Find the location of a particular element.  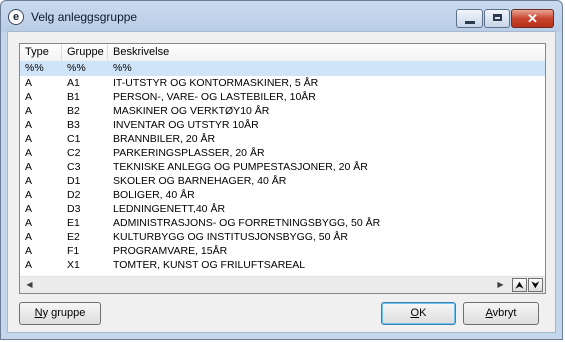

window-title: Velg anleggsgruppe is located at coordinates (84, 17).